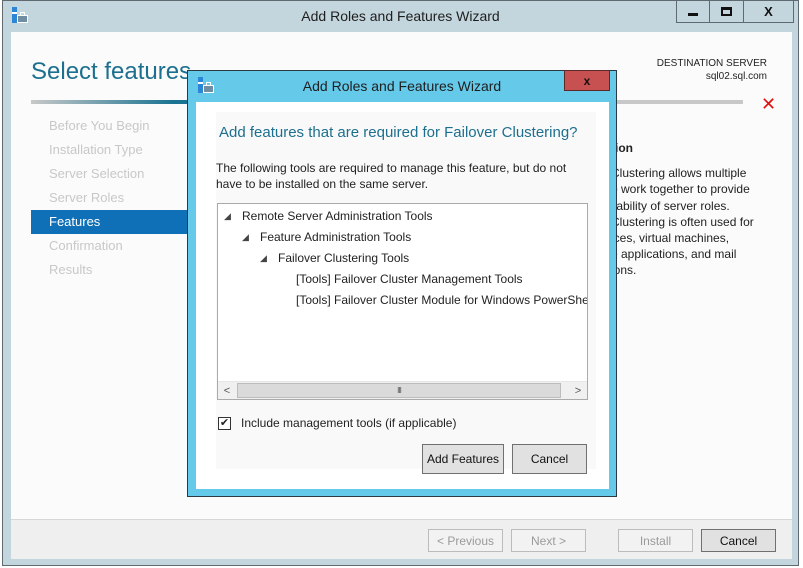 The width and height of the screenshot is (803, 568). Describe the element at coordinates (622, 148) in the screenshot. I see `description-header: tion` at that location.